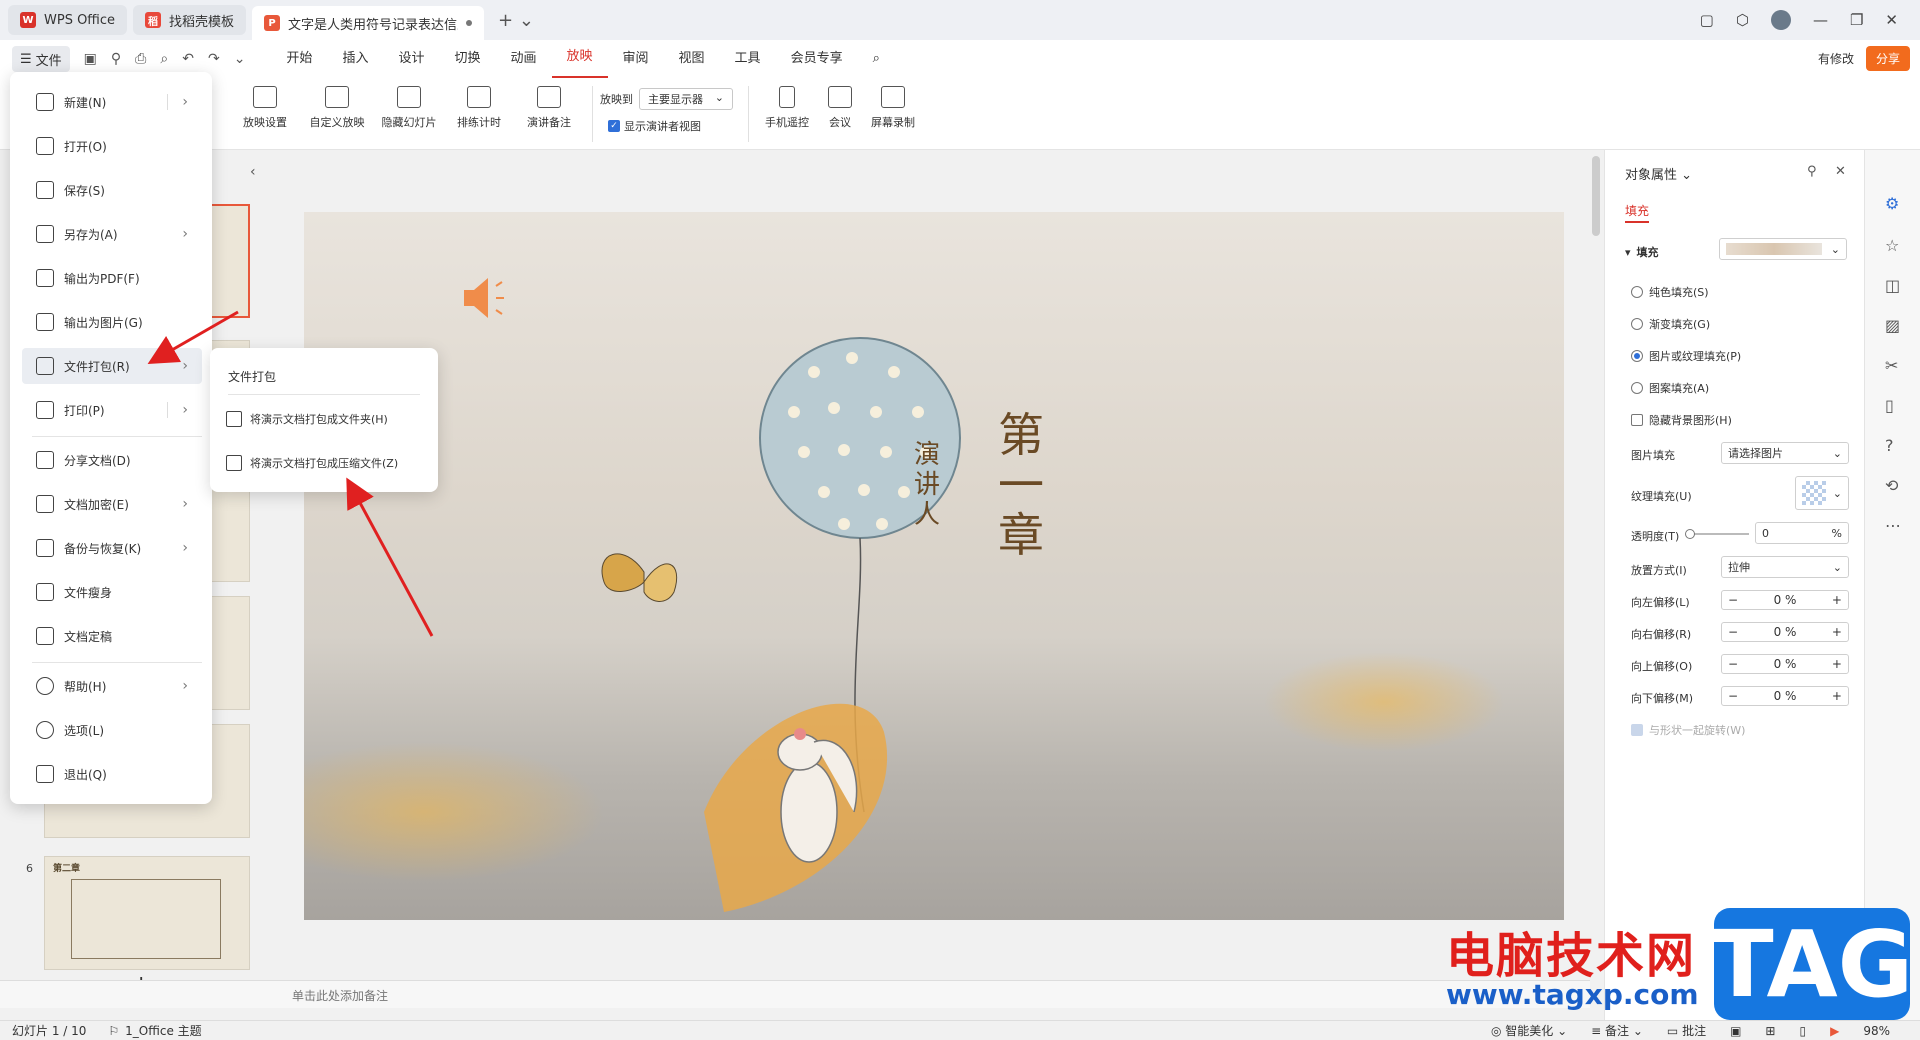 This screenshot has width=1920, height=1040. Describe the element at coordinates (240, 59) in the screenshot. I see `chevron-down-icon: ⌄` at that location.